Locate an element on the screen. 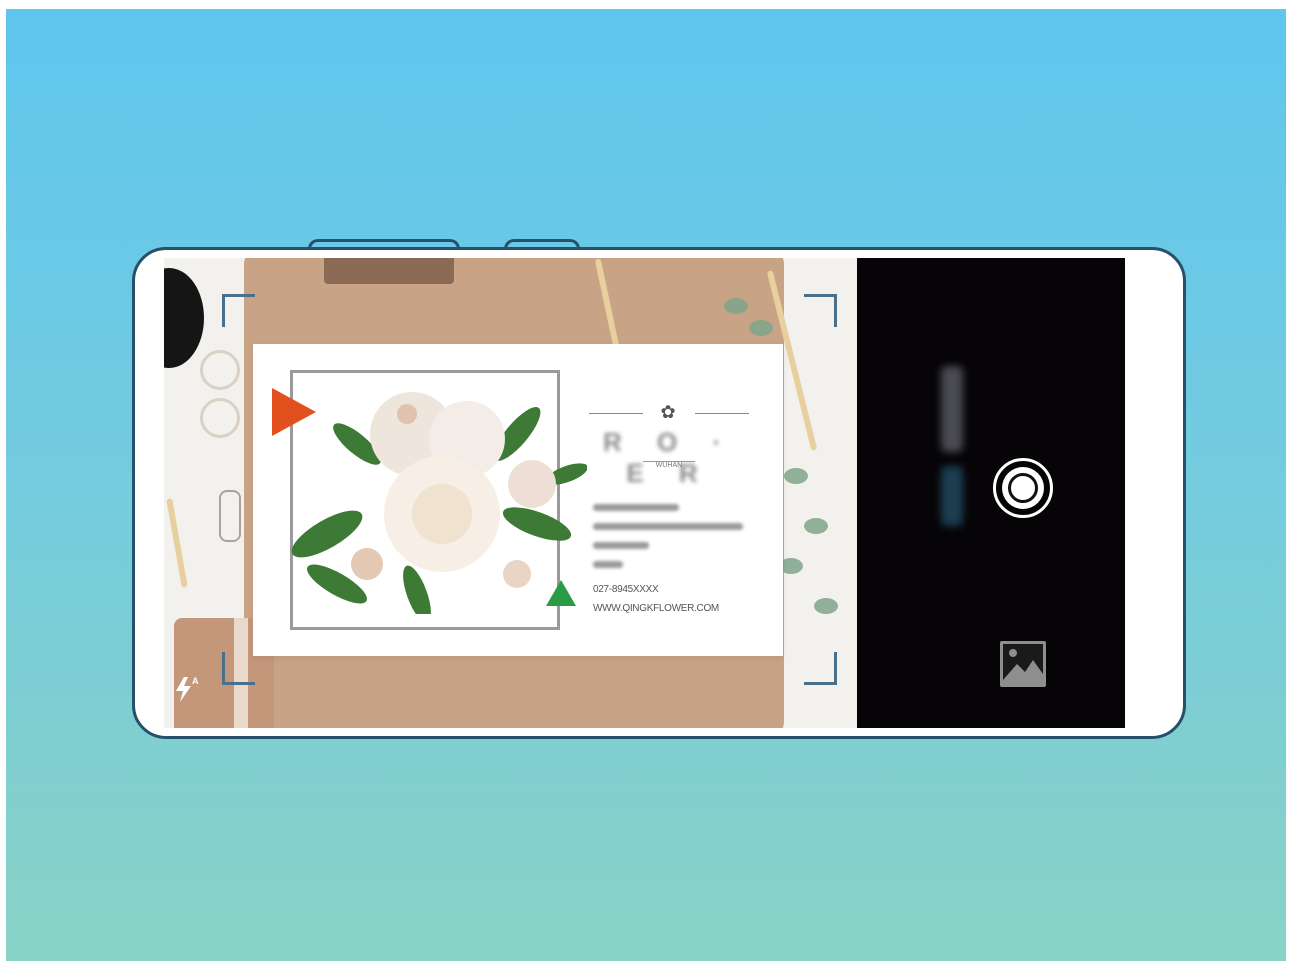  card-logo: ✿ R O · E R WUHAN is located at coordinates (669, 443).